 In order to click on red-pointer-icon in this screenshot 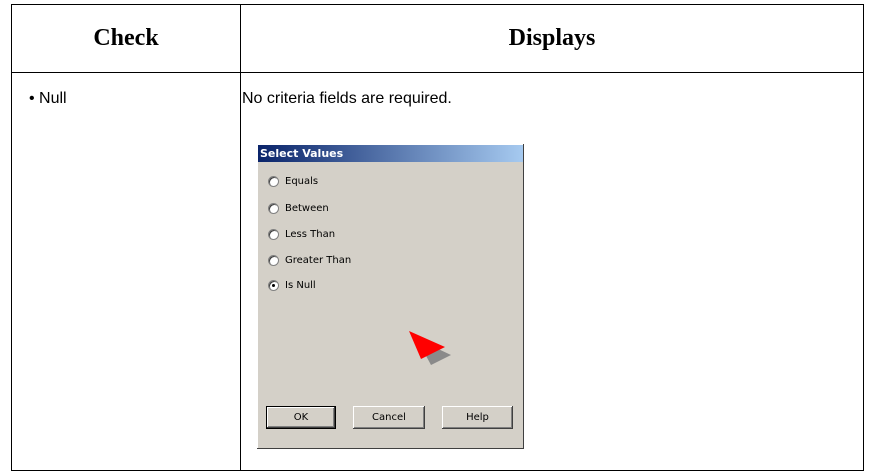, I will do `click(430, 348)`.